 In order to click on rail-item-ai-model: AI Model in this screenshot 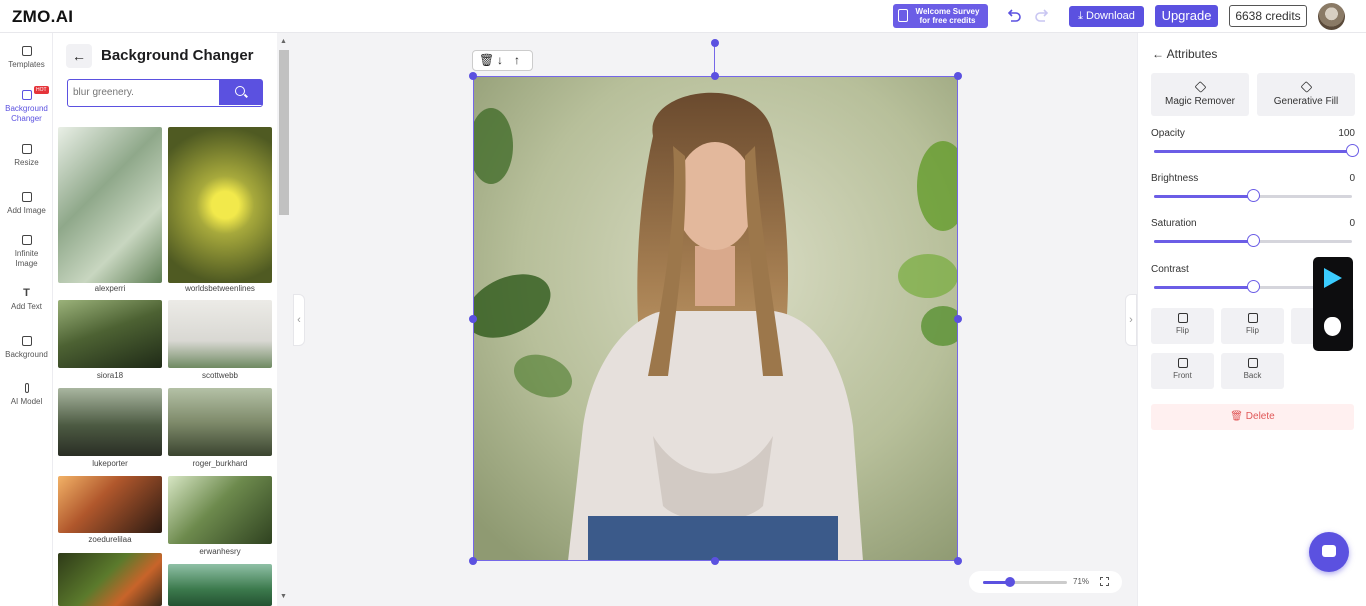, I will do `click(26, 395)`.